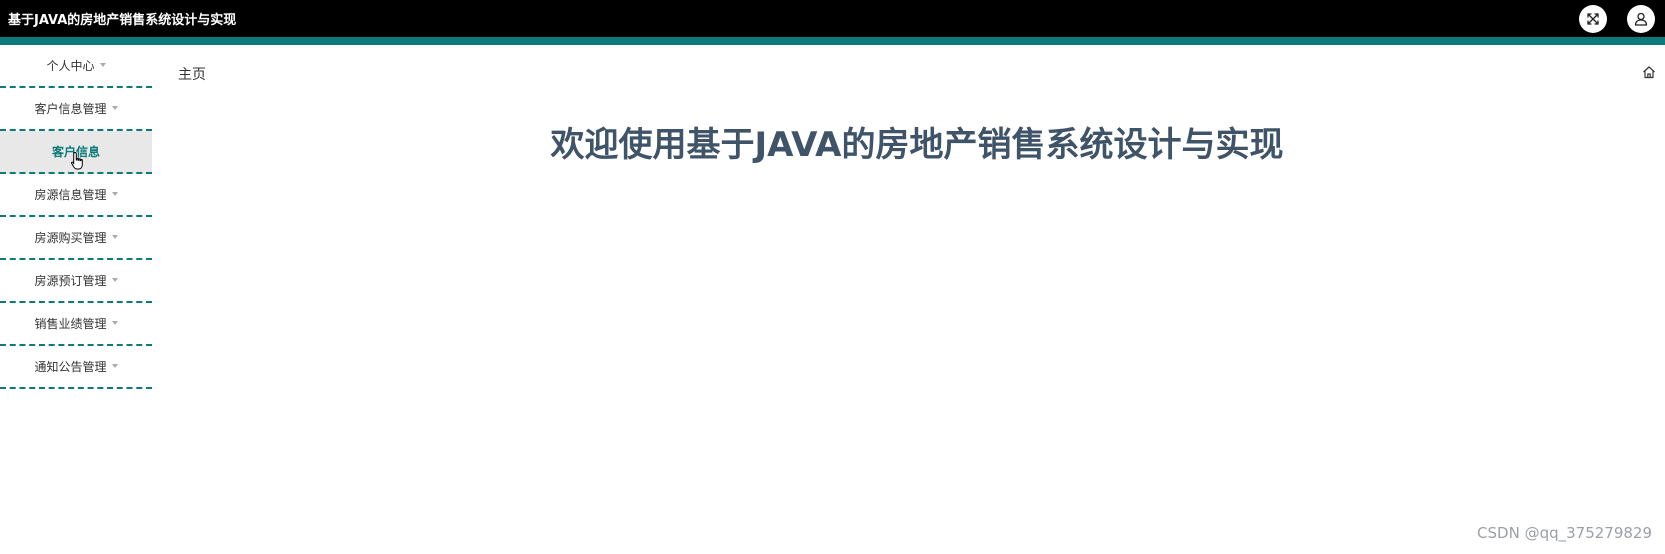 The width and height of the screenshot is (1665, 554). Describe the element at coordinates (70, 281) in the screenshot. I see `sidebar-item-label: 房源预订管理` at that location.